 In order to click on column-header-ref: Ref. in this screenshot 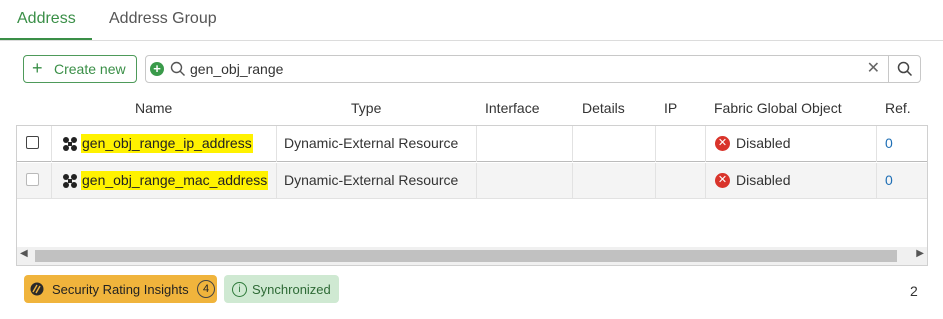, I will do `click(898, 108)`.